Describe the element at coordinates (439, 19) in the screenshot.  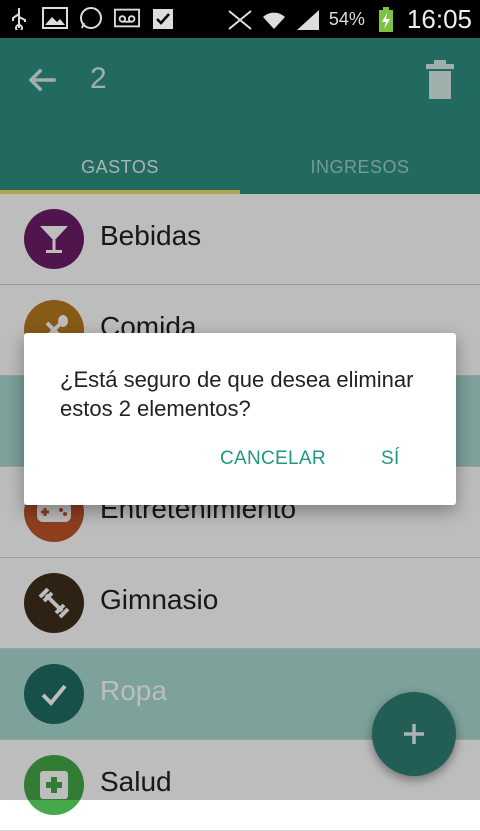
I see `clock: 16:05` at that location.